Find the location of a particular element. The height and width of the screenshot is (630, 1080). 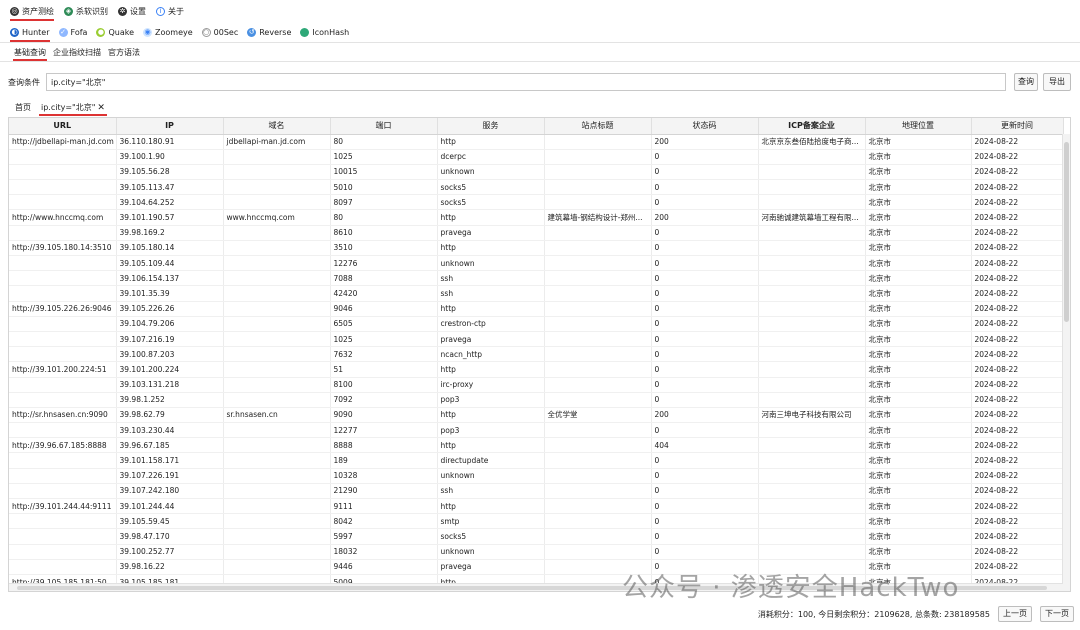

tab-query-label: ip.city="北京" is located at coordinates (68, 107).